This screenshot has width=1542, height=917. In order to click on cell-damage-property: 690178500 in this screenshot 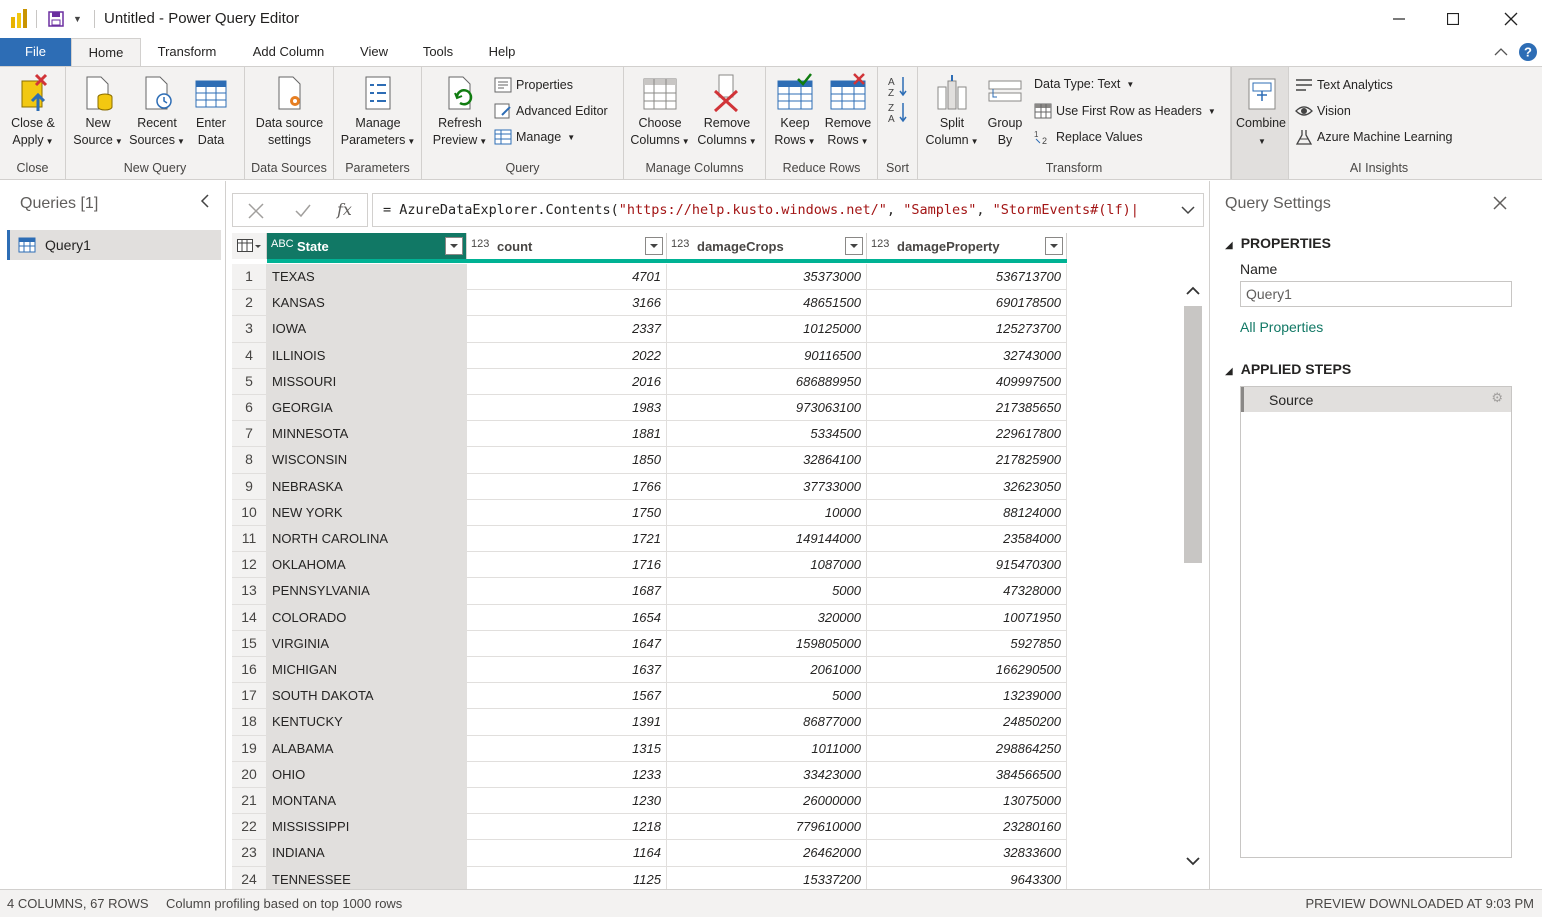, I will do `click(967, 303)`.